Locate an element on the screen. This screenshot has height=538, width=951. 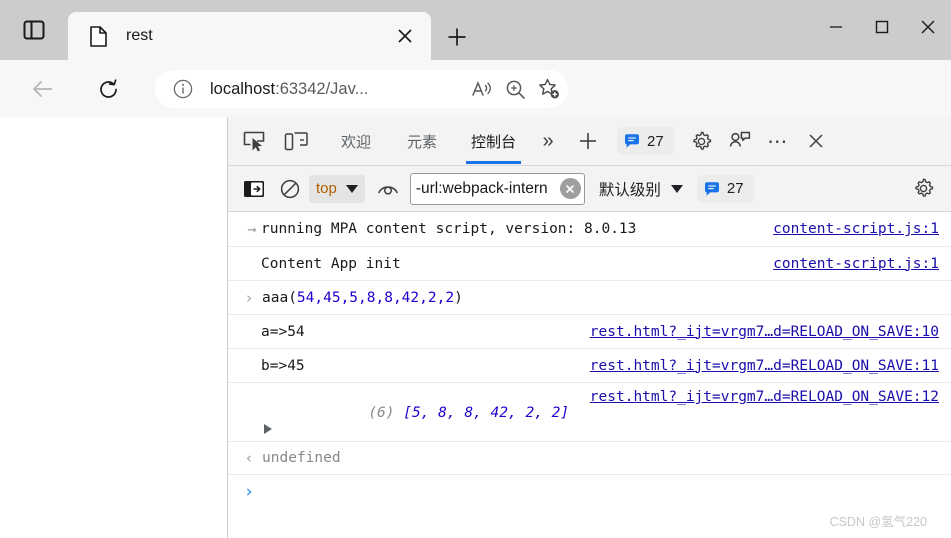
console-row-fn-args: 54,45,5,8,8,42,2,2 is located at coordinates (375, 297).